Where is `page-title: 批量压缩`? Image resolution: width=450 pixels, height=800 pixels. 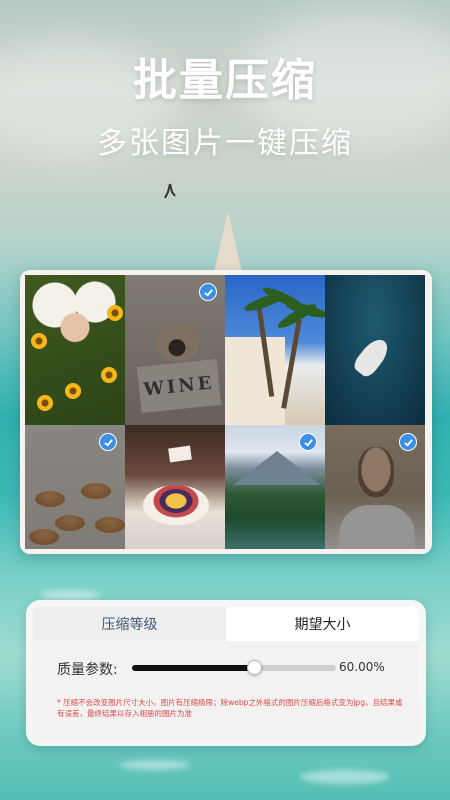
page-title: 批量压缩 is located at coordinates (225, 80).